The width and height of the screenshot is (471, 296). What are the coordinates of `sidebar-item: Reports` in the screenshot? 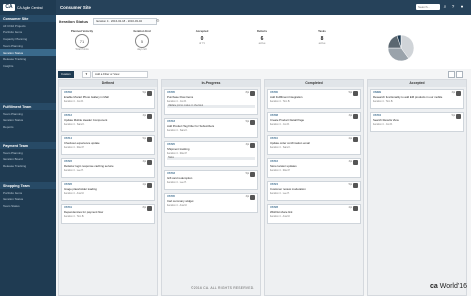 It's located at (28, 127).